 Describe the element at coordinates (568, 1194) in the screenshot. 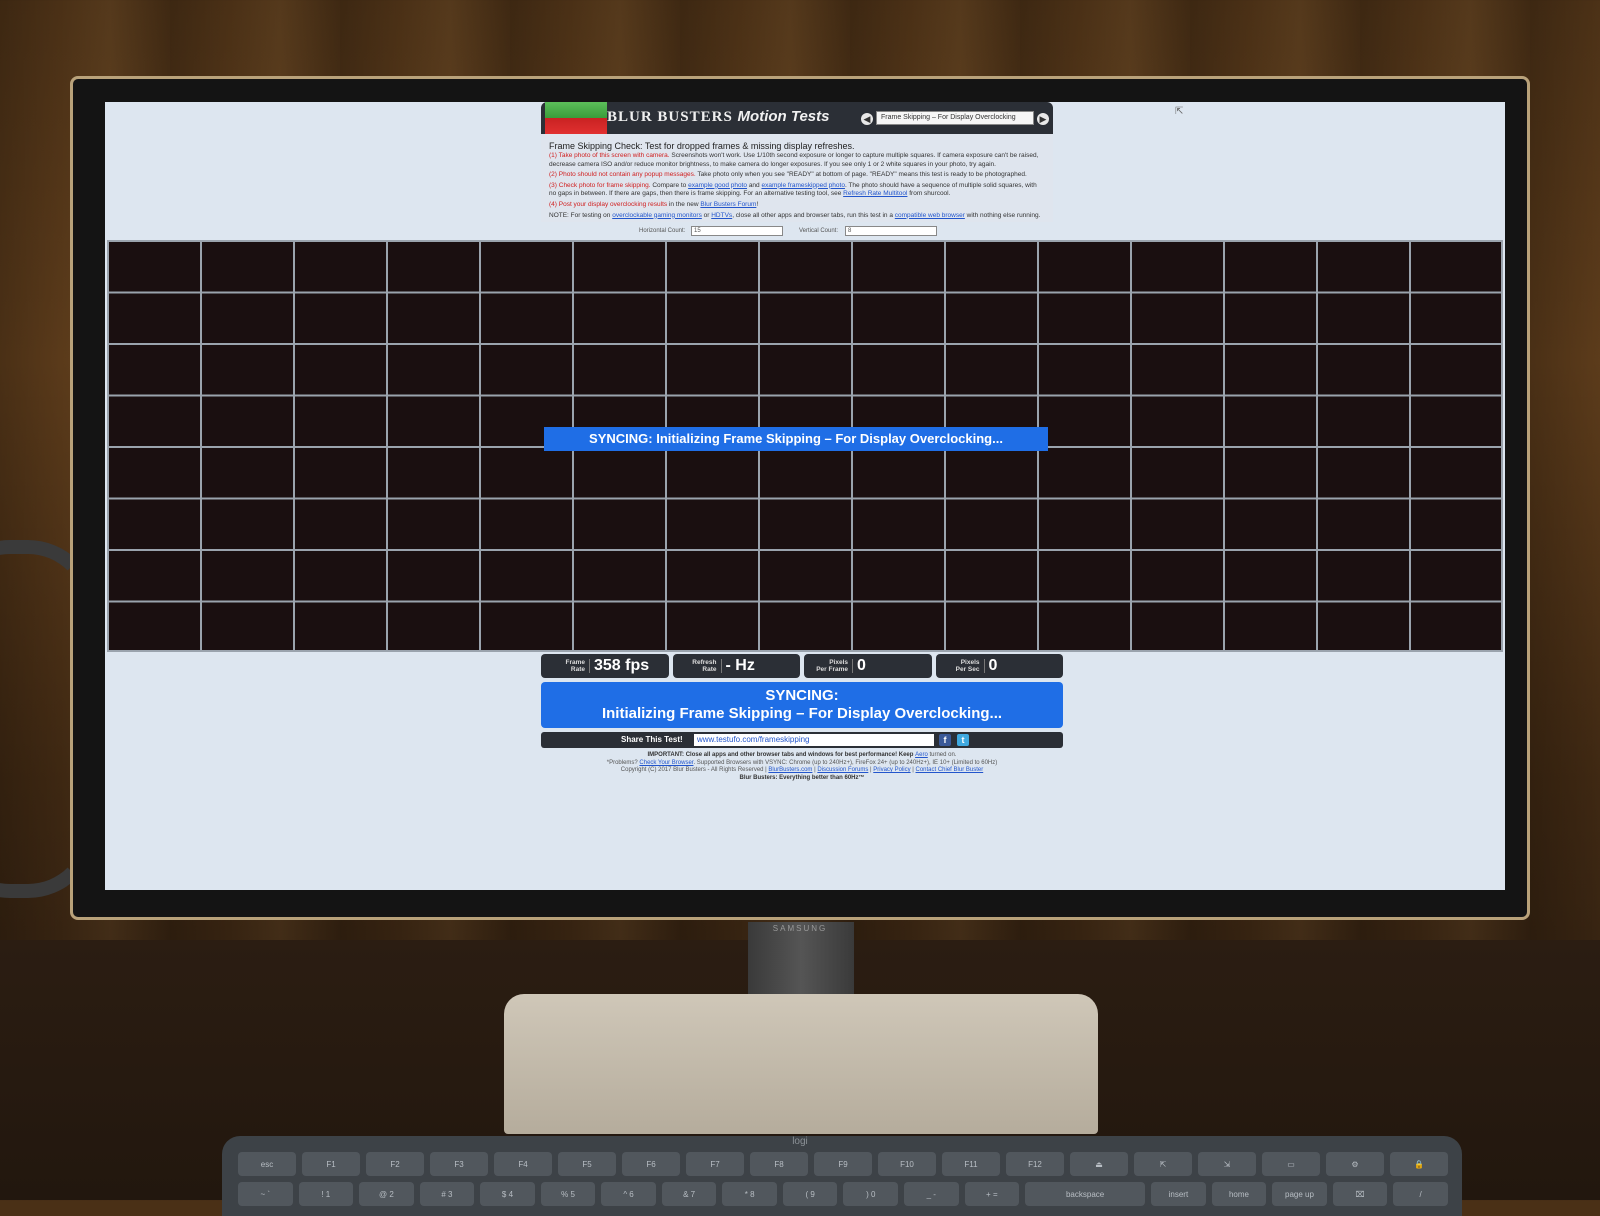

I see `keyboard-key: % 5` at that location.